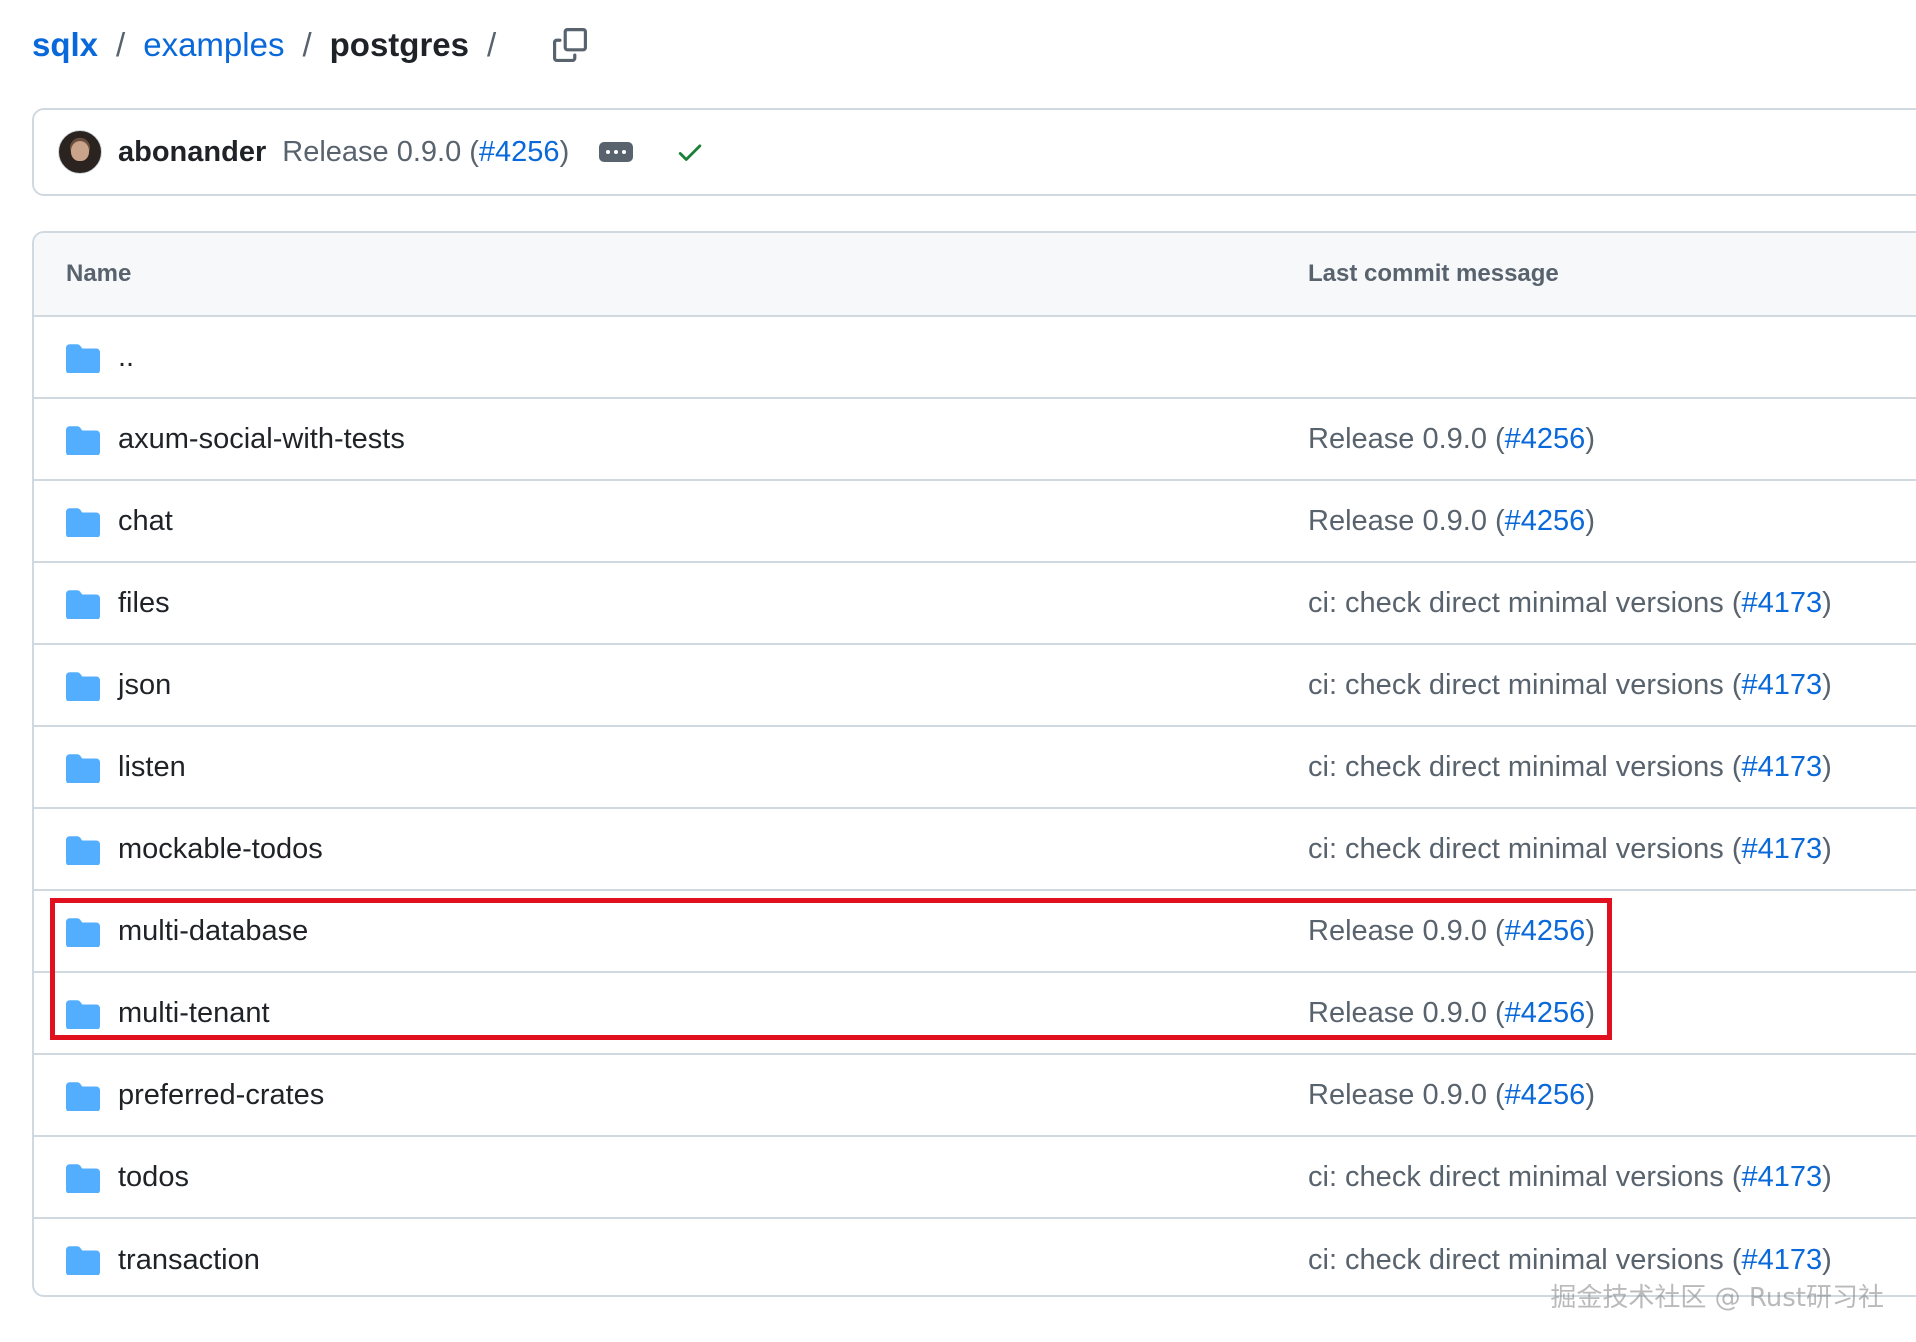 Image resolution: width=1916 pixels, height=1342 pixels. What do you see at coordinates (399, 44) in the screenshot?
I see `breadcrumb-current: postgres` at bounding box center [399, 44].